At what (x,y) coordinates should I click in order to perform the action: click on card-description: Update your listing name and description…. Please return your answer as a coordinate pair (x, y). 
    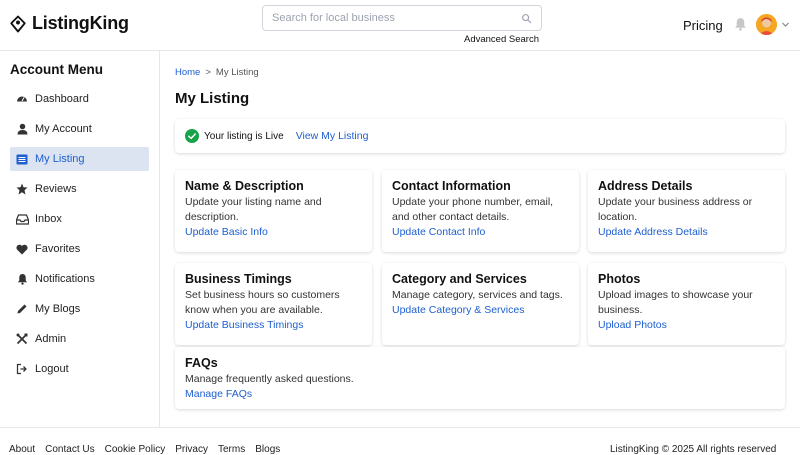
    Looking at the image, I should click on (253, 209).